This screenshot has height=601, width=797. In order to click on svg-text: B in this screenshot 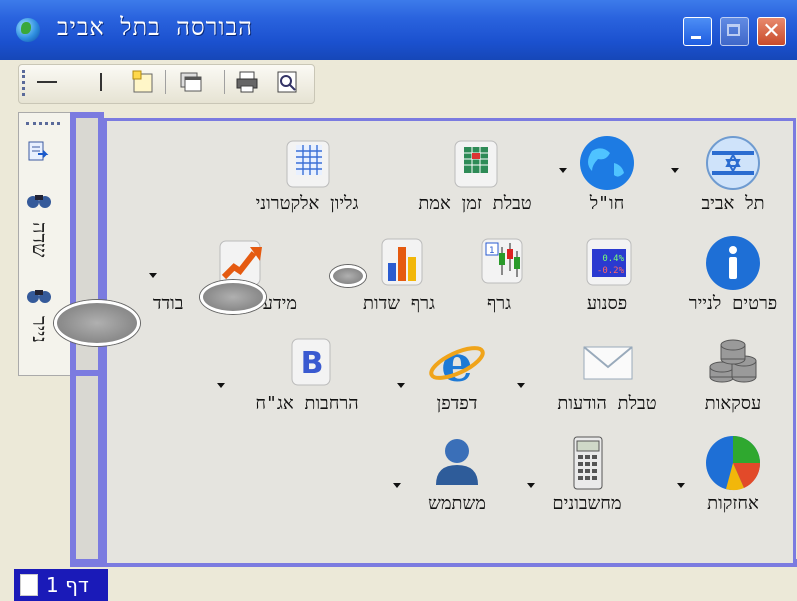, I will do `click(312, 363)`.